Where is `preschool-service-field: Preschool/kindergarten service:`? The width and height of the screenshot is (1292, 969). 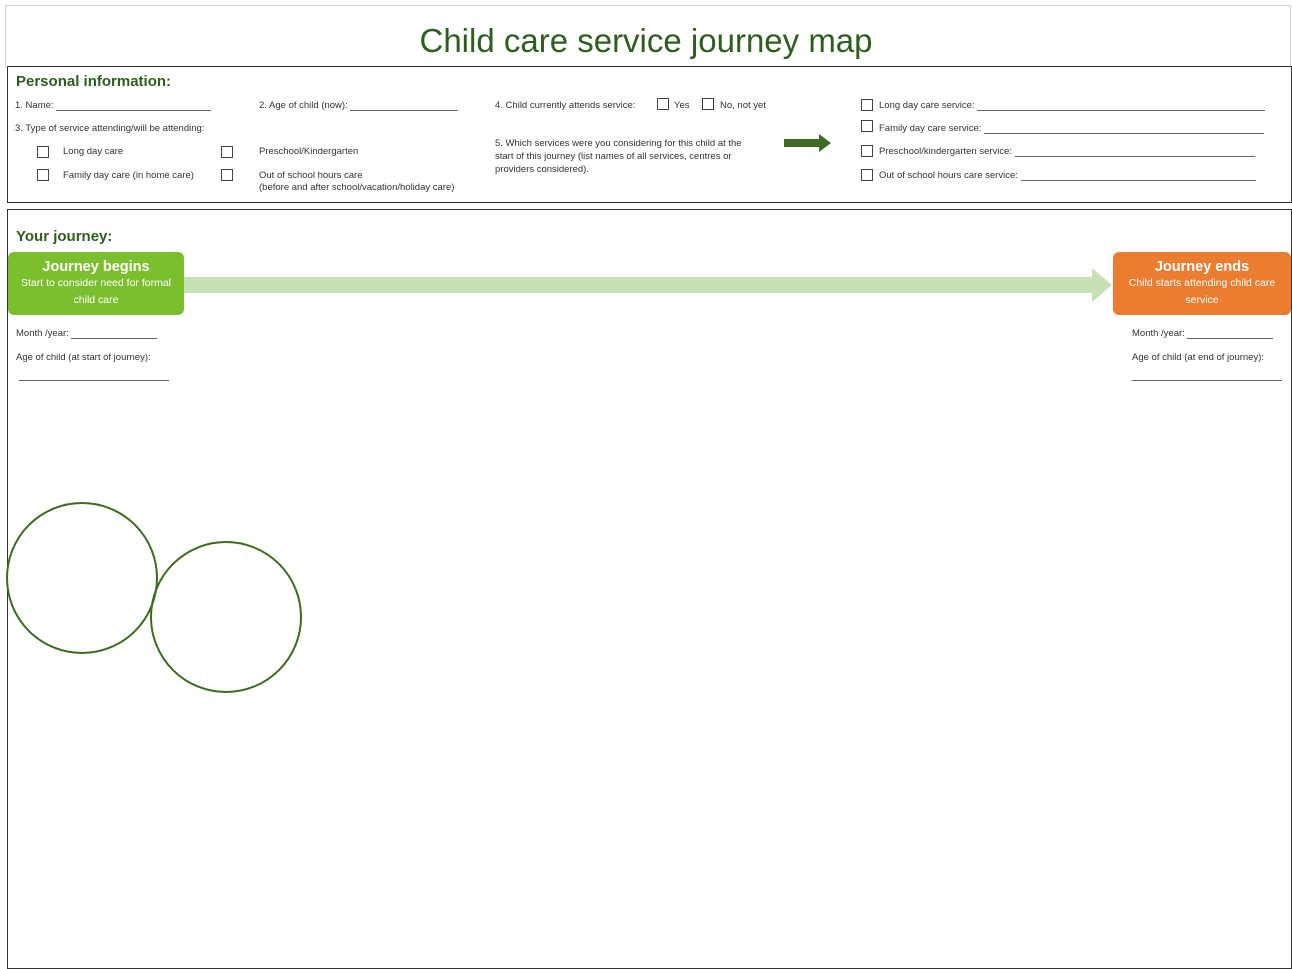 preschool-service-field: Preschool/kindergarten service: is located at coordinates (1067, 151).